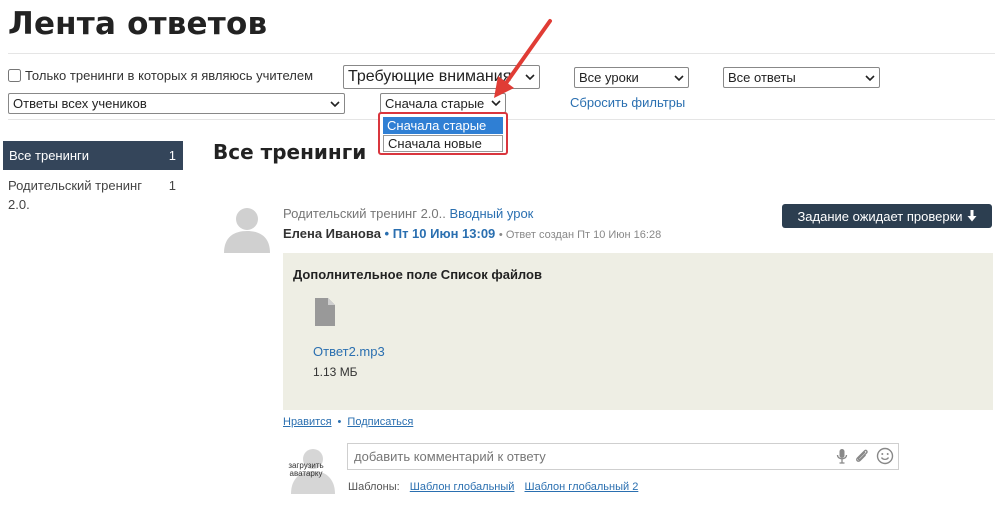  What do you see at coordinates (387, 233) in the screenshot?
I see `answer-sep: •` at bounding box center [387, 233].